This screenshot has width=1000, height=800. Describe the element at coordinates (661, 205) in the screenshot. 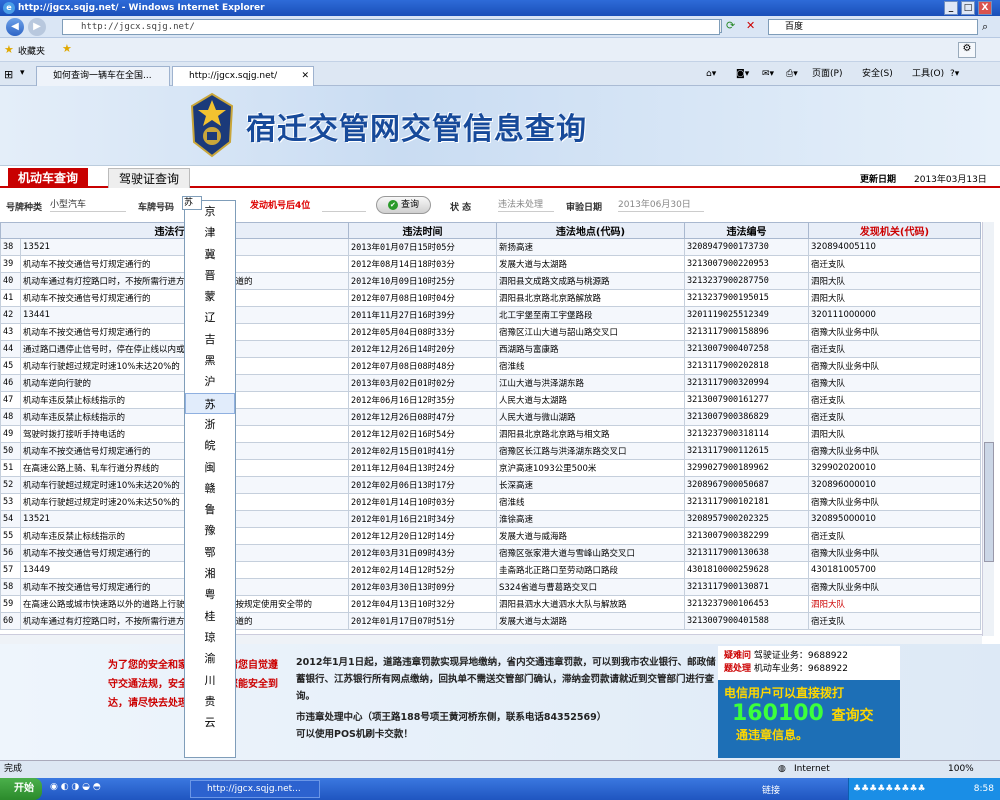

I see `review-date-value: 2013年06月30日` at that location.